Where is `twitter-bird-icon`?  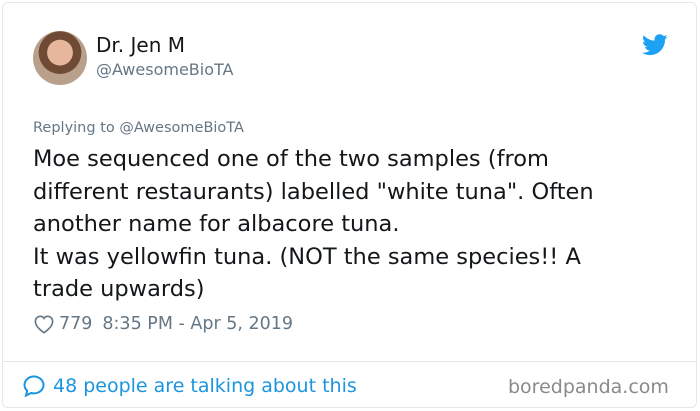
twitter-bird-icon is located at coordinates (655, 45).